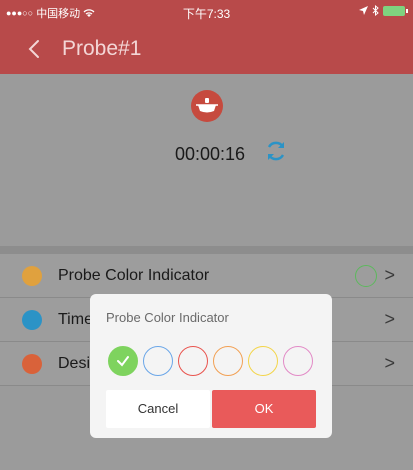 The image size is (413, 470). What do you see at coordinates (158, 361) in the screenshot?
I see `color-swatch-blue` at bounding box center [158, 361].